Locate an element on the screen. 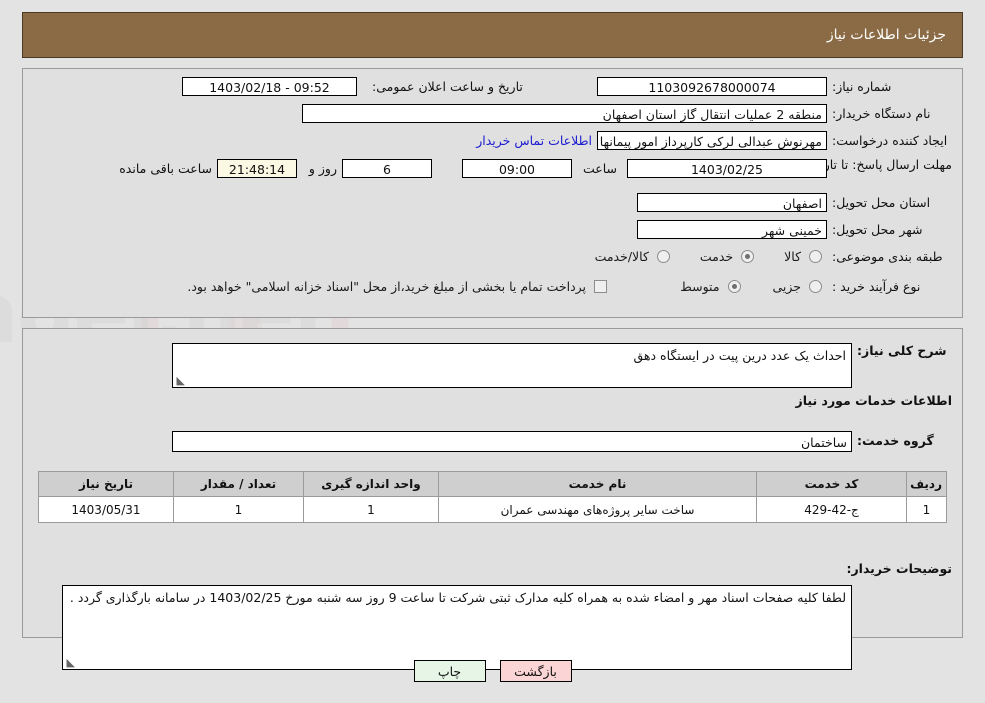  services-section-heading: اطلاعات خدمات مورد نیاز is located at coordinates (874, 400).